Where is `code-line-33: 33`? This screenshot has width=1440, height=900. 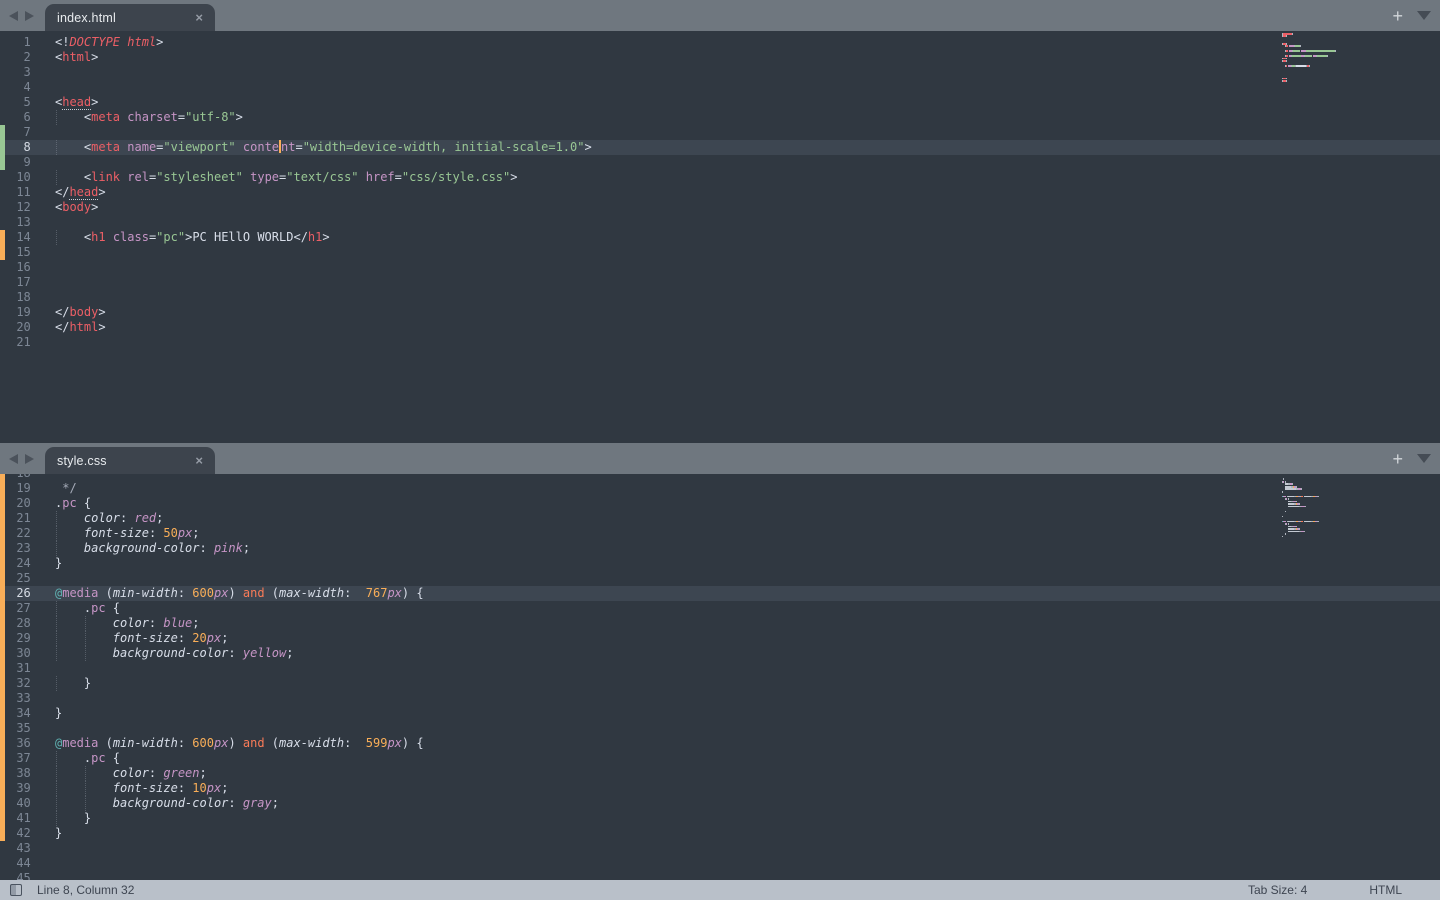 code-line-33: 33 is located at coordinates (720, 698).